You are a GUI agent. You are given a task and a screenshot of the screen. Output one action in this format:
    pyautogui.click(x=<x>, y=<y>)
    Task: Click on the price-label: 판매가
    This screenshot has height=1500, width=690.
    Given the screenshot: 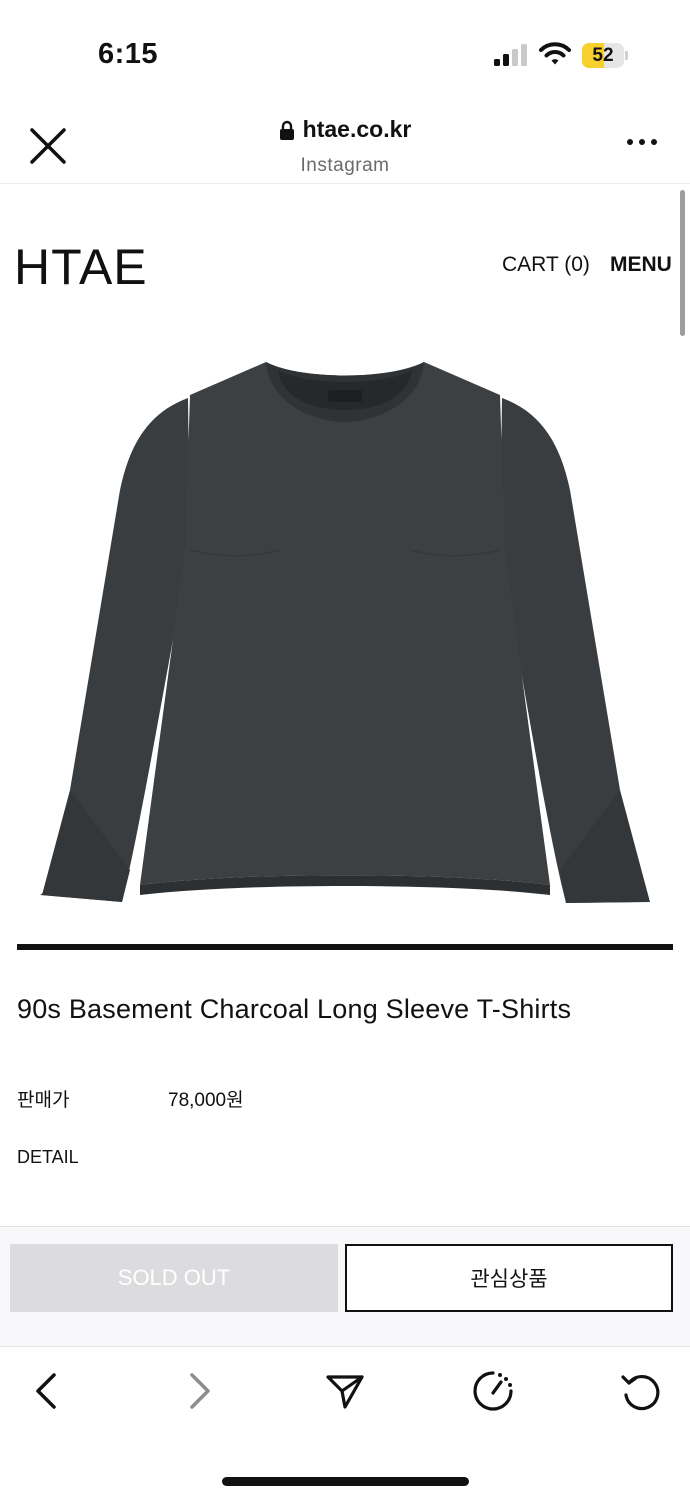 What is the action you would take?
    pyautogui.click(x=43, y=1100)
    